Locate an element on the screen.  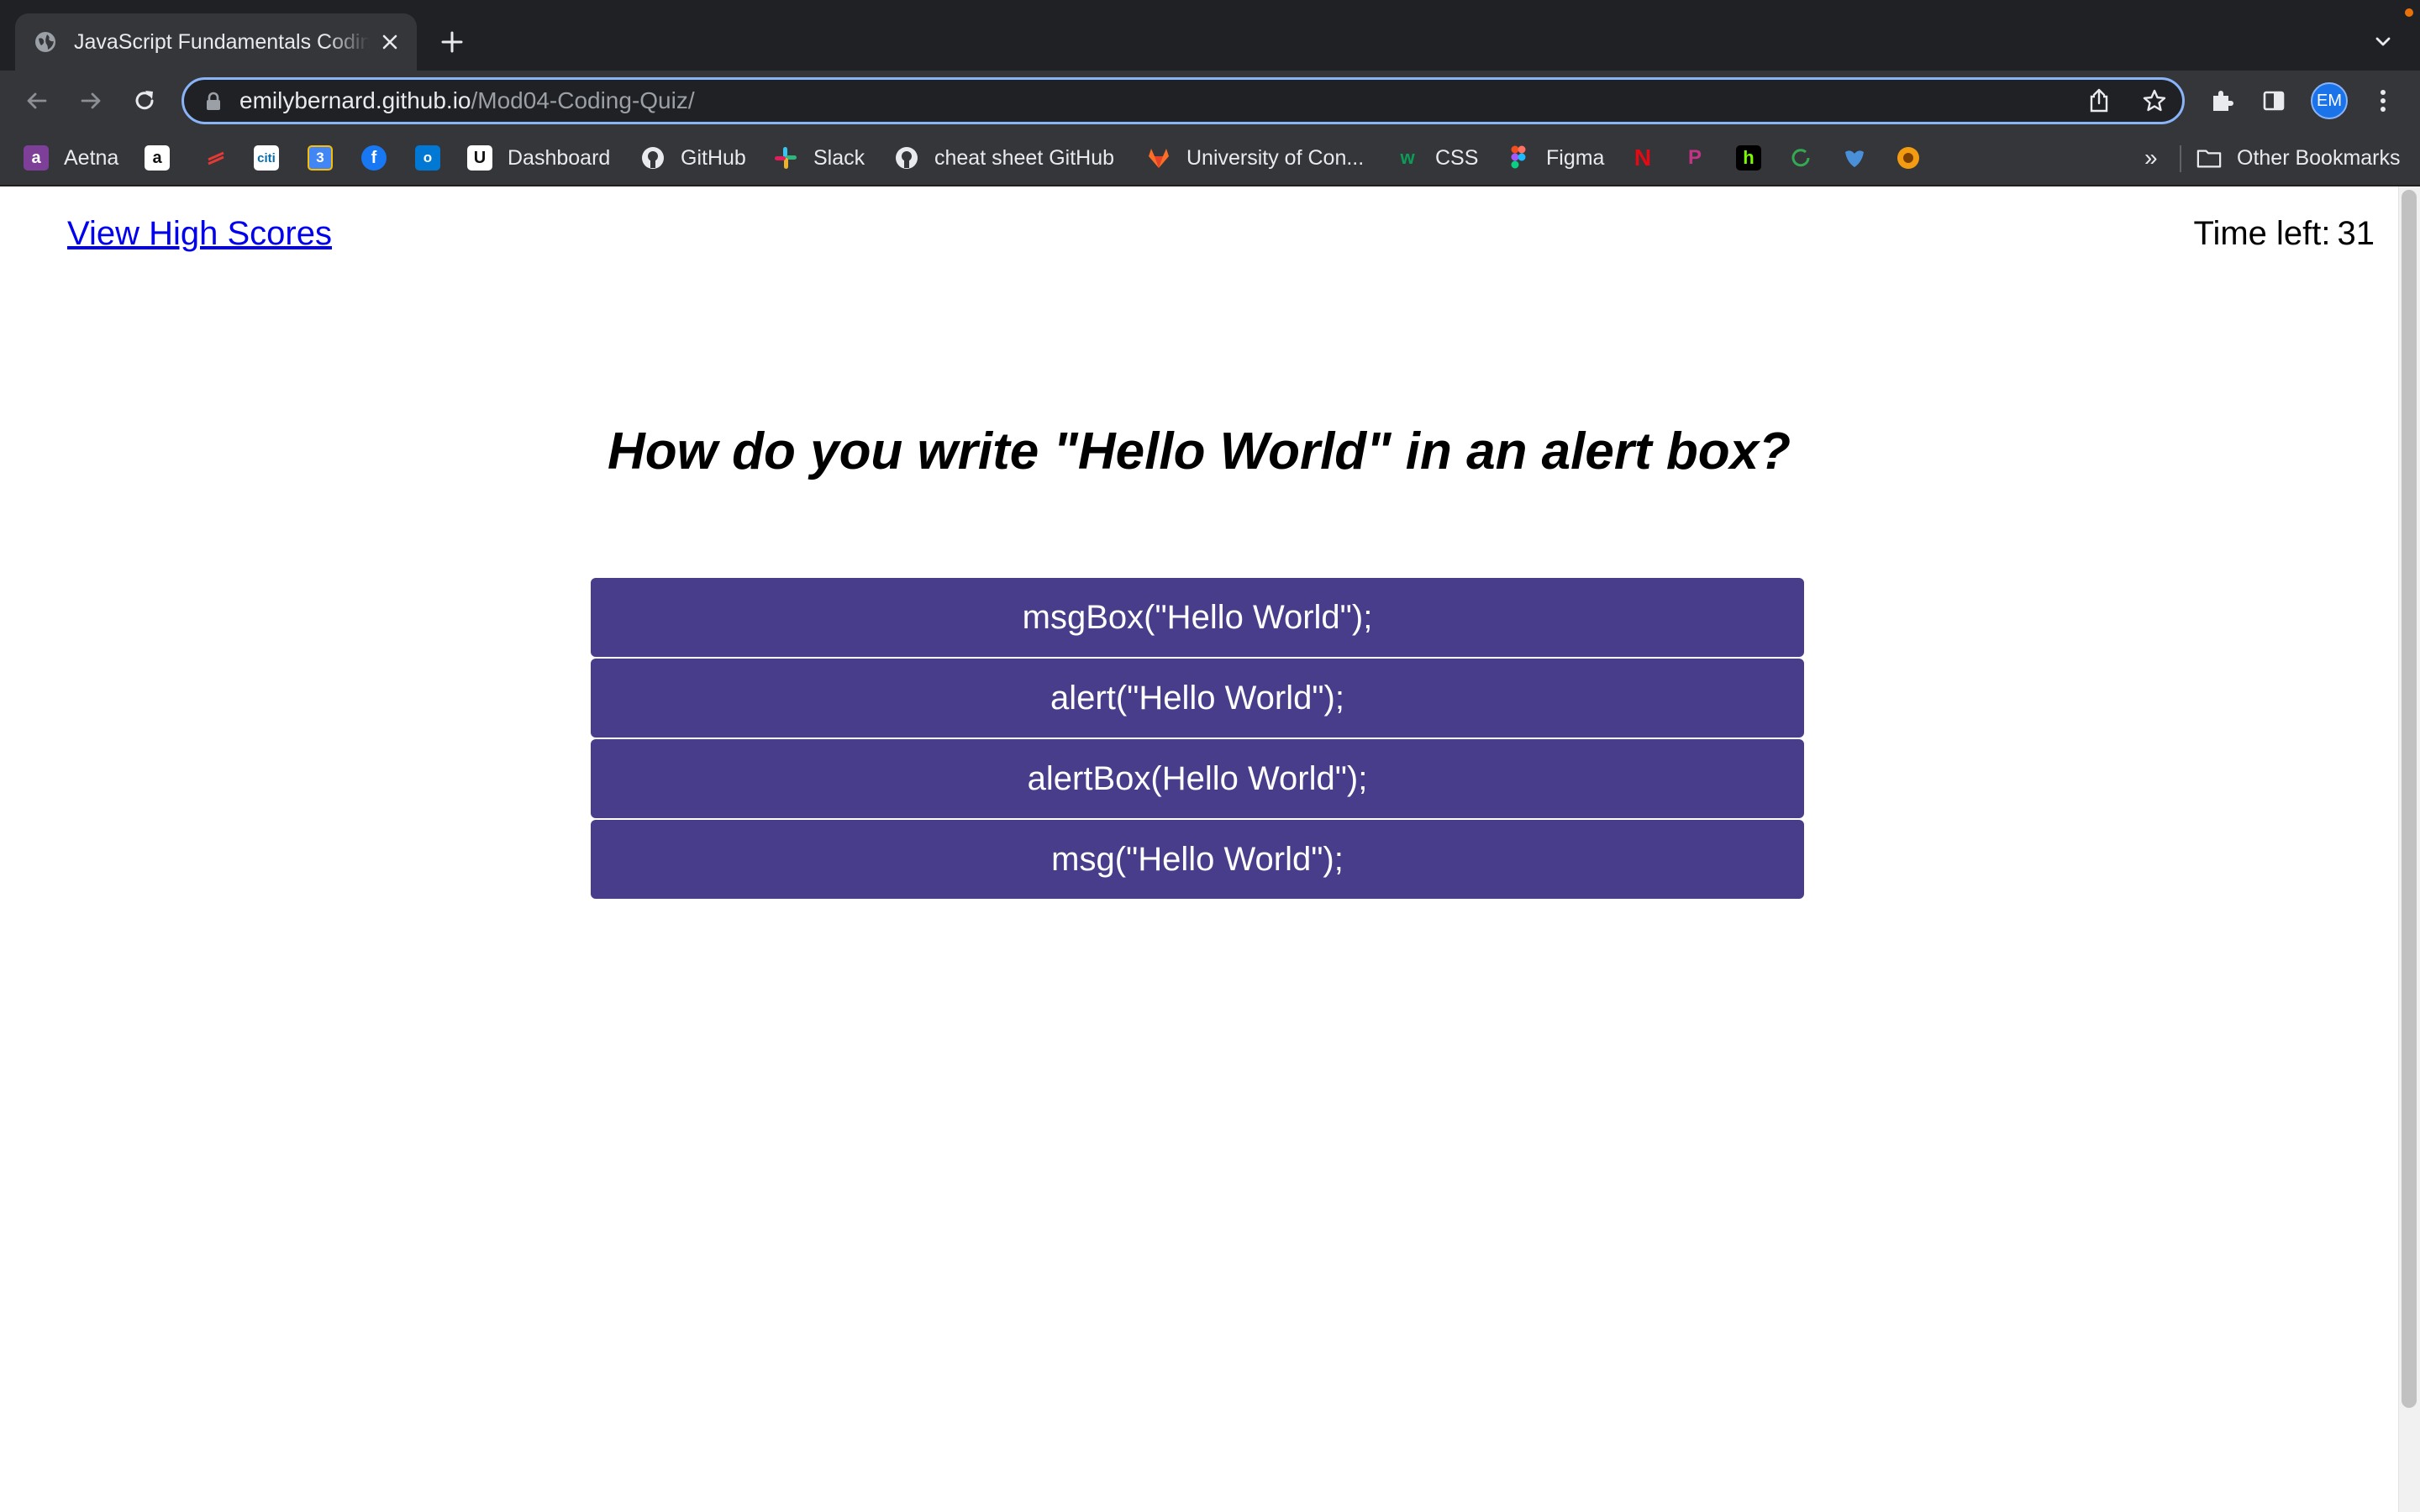
bookmark-cheat-sheet-github: cheat sheet GitHub is located at coordinates (1004, 158).